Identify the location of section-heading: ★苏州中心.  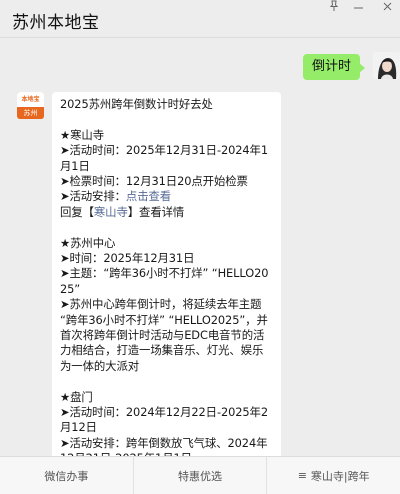
(88, 242).